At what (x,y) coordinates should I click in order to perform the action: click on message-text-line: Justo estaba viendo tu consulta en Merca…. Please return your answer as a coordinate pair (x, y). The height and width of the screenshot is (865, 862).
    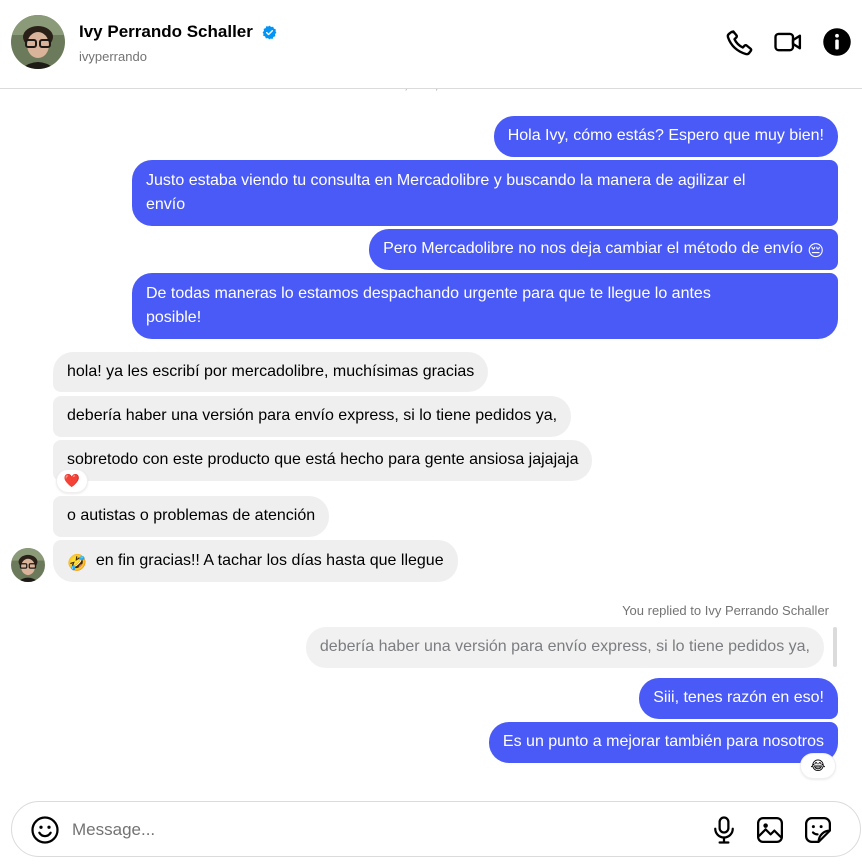
    Looking at the image, I should click on (446, 180).